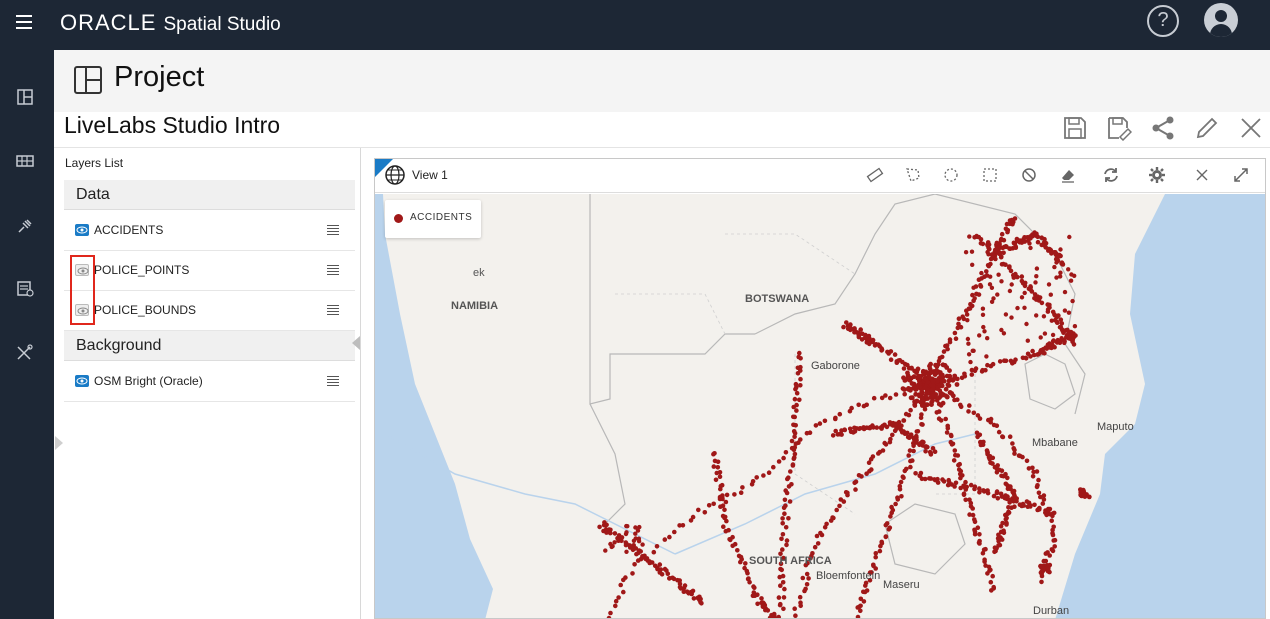 This screenshot has height=619, width=1270. What do you see at coordinates (59, 443) in the screenshot?
I see `expand-rail-arrow-icon` at bounding box center [59, 443].